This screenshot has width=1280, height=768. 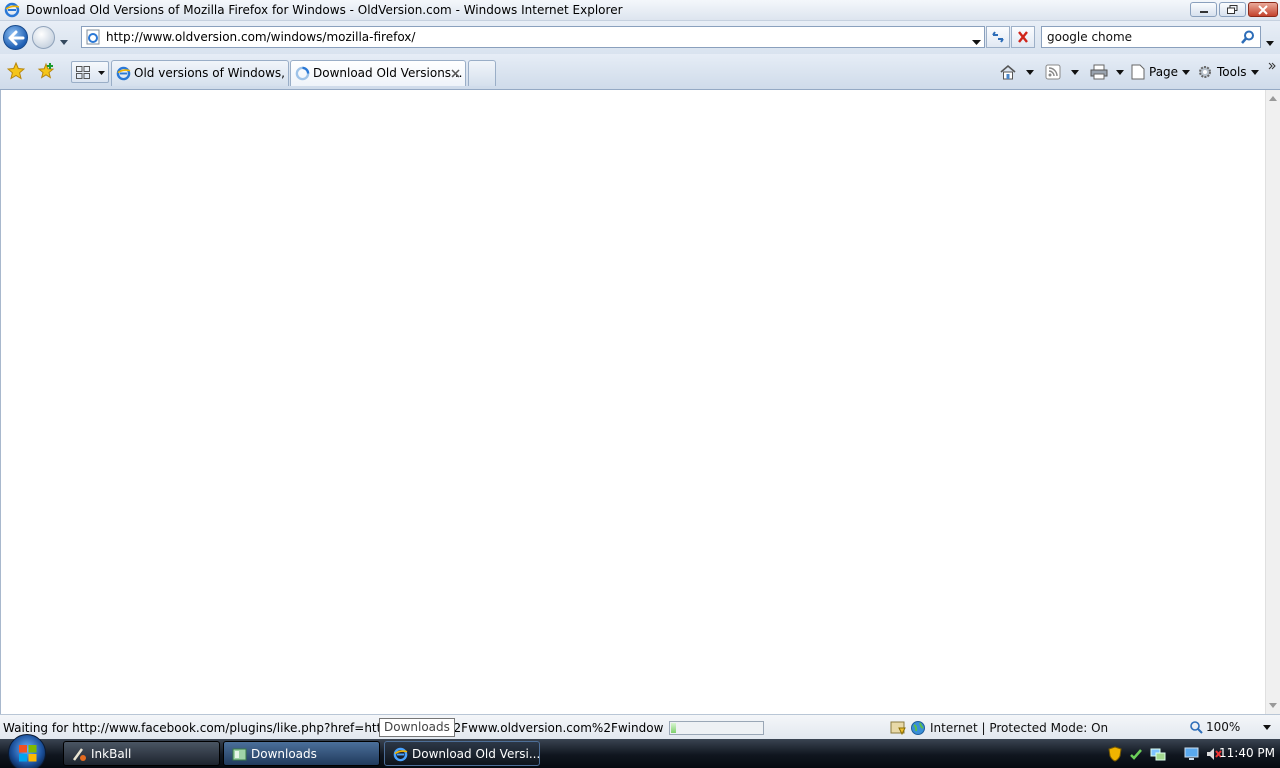 What do you see at coordinates (46, 72) in the screenshot?
I see `add-favorite-icon` at bounding box center [46, 72].